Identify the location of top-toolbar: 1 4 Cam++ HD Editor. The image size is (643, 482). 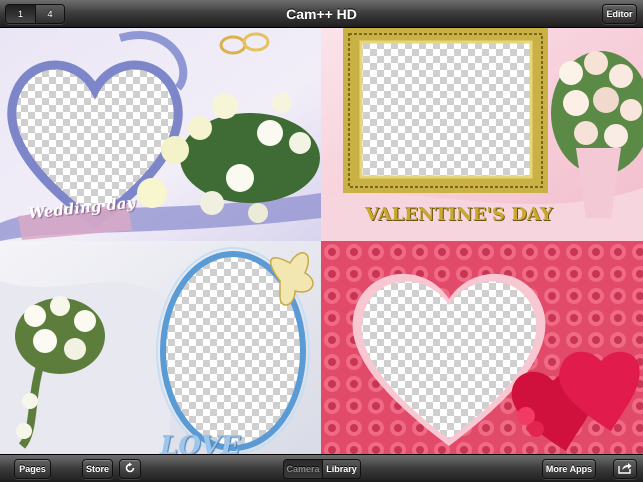
(321, 14).